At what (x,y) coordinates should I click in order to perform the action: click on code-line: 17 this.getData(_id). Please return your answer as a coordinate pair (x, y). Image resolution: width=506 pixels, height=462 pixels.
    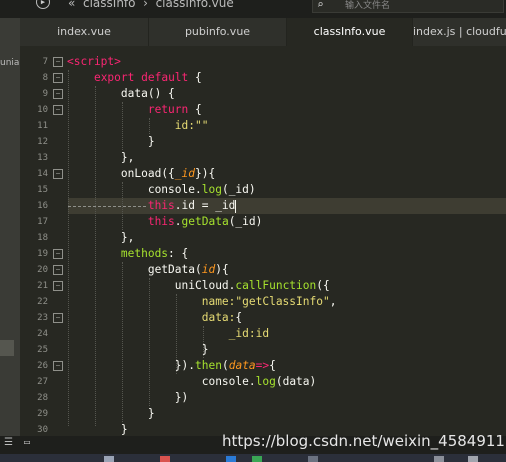
    Looking at the image, I should click on (263, 222).